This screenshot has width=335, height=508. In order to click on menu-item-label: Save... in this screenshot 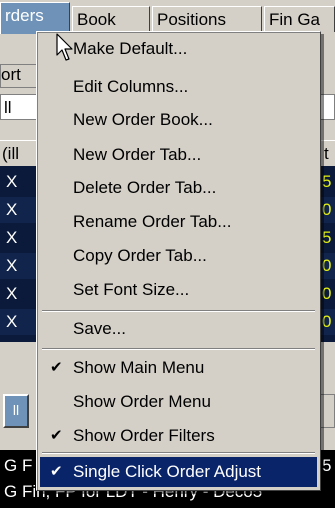, I will do `click(99, 328)`.